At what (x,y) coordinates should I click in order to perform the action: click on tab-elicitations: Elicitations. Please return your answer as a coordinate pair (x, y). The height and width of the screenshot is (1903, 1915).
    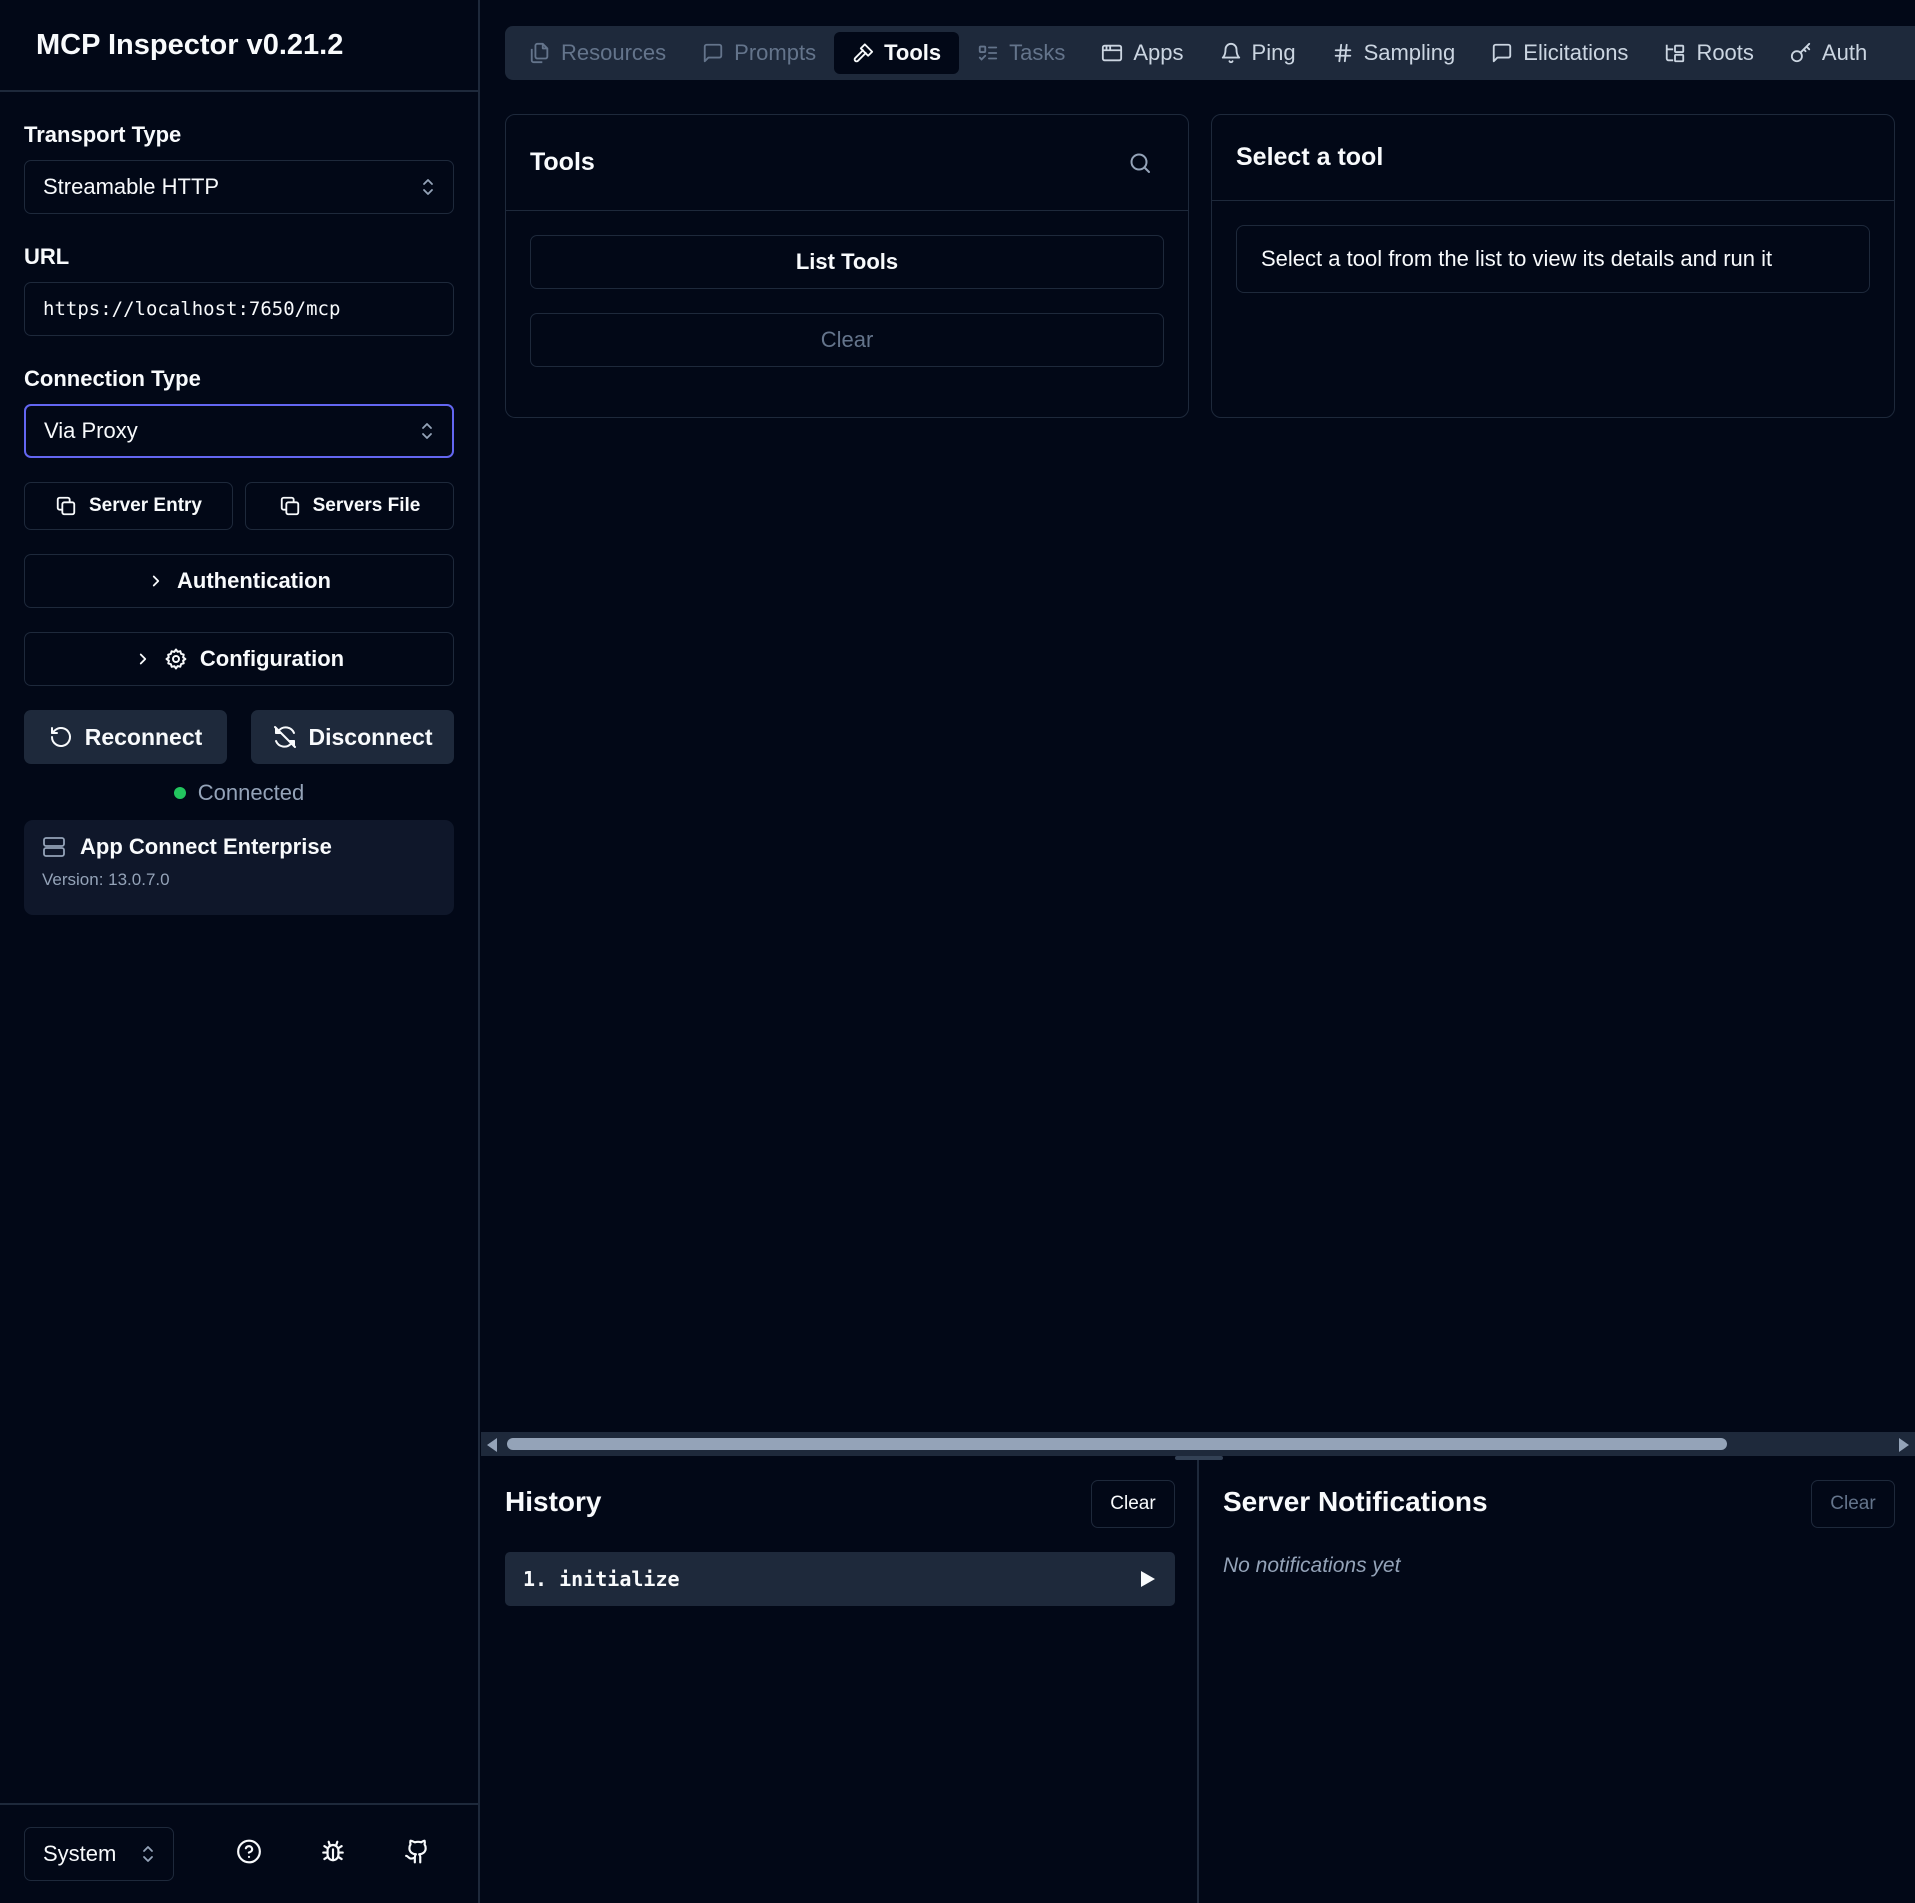
    Looking at the image, I should click on (1559, 53).